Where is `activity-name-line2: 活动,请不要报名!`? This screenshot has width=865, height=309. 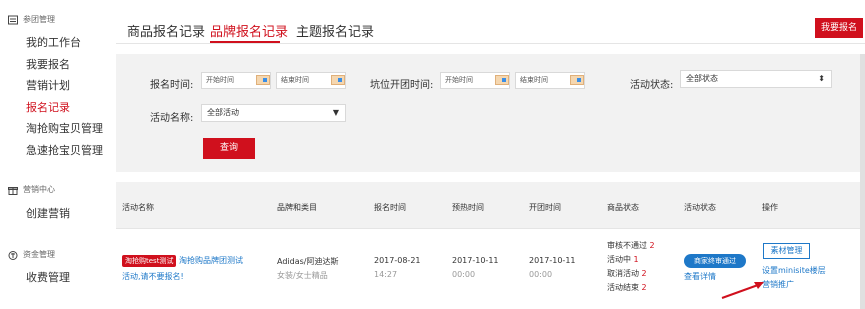 activity-name-line2: 活动,请不要报名! is located at coordinates (153, 276).